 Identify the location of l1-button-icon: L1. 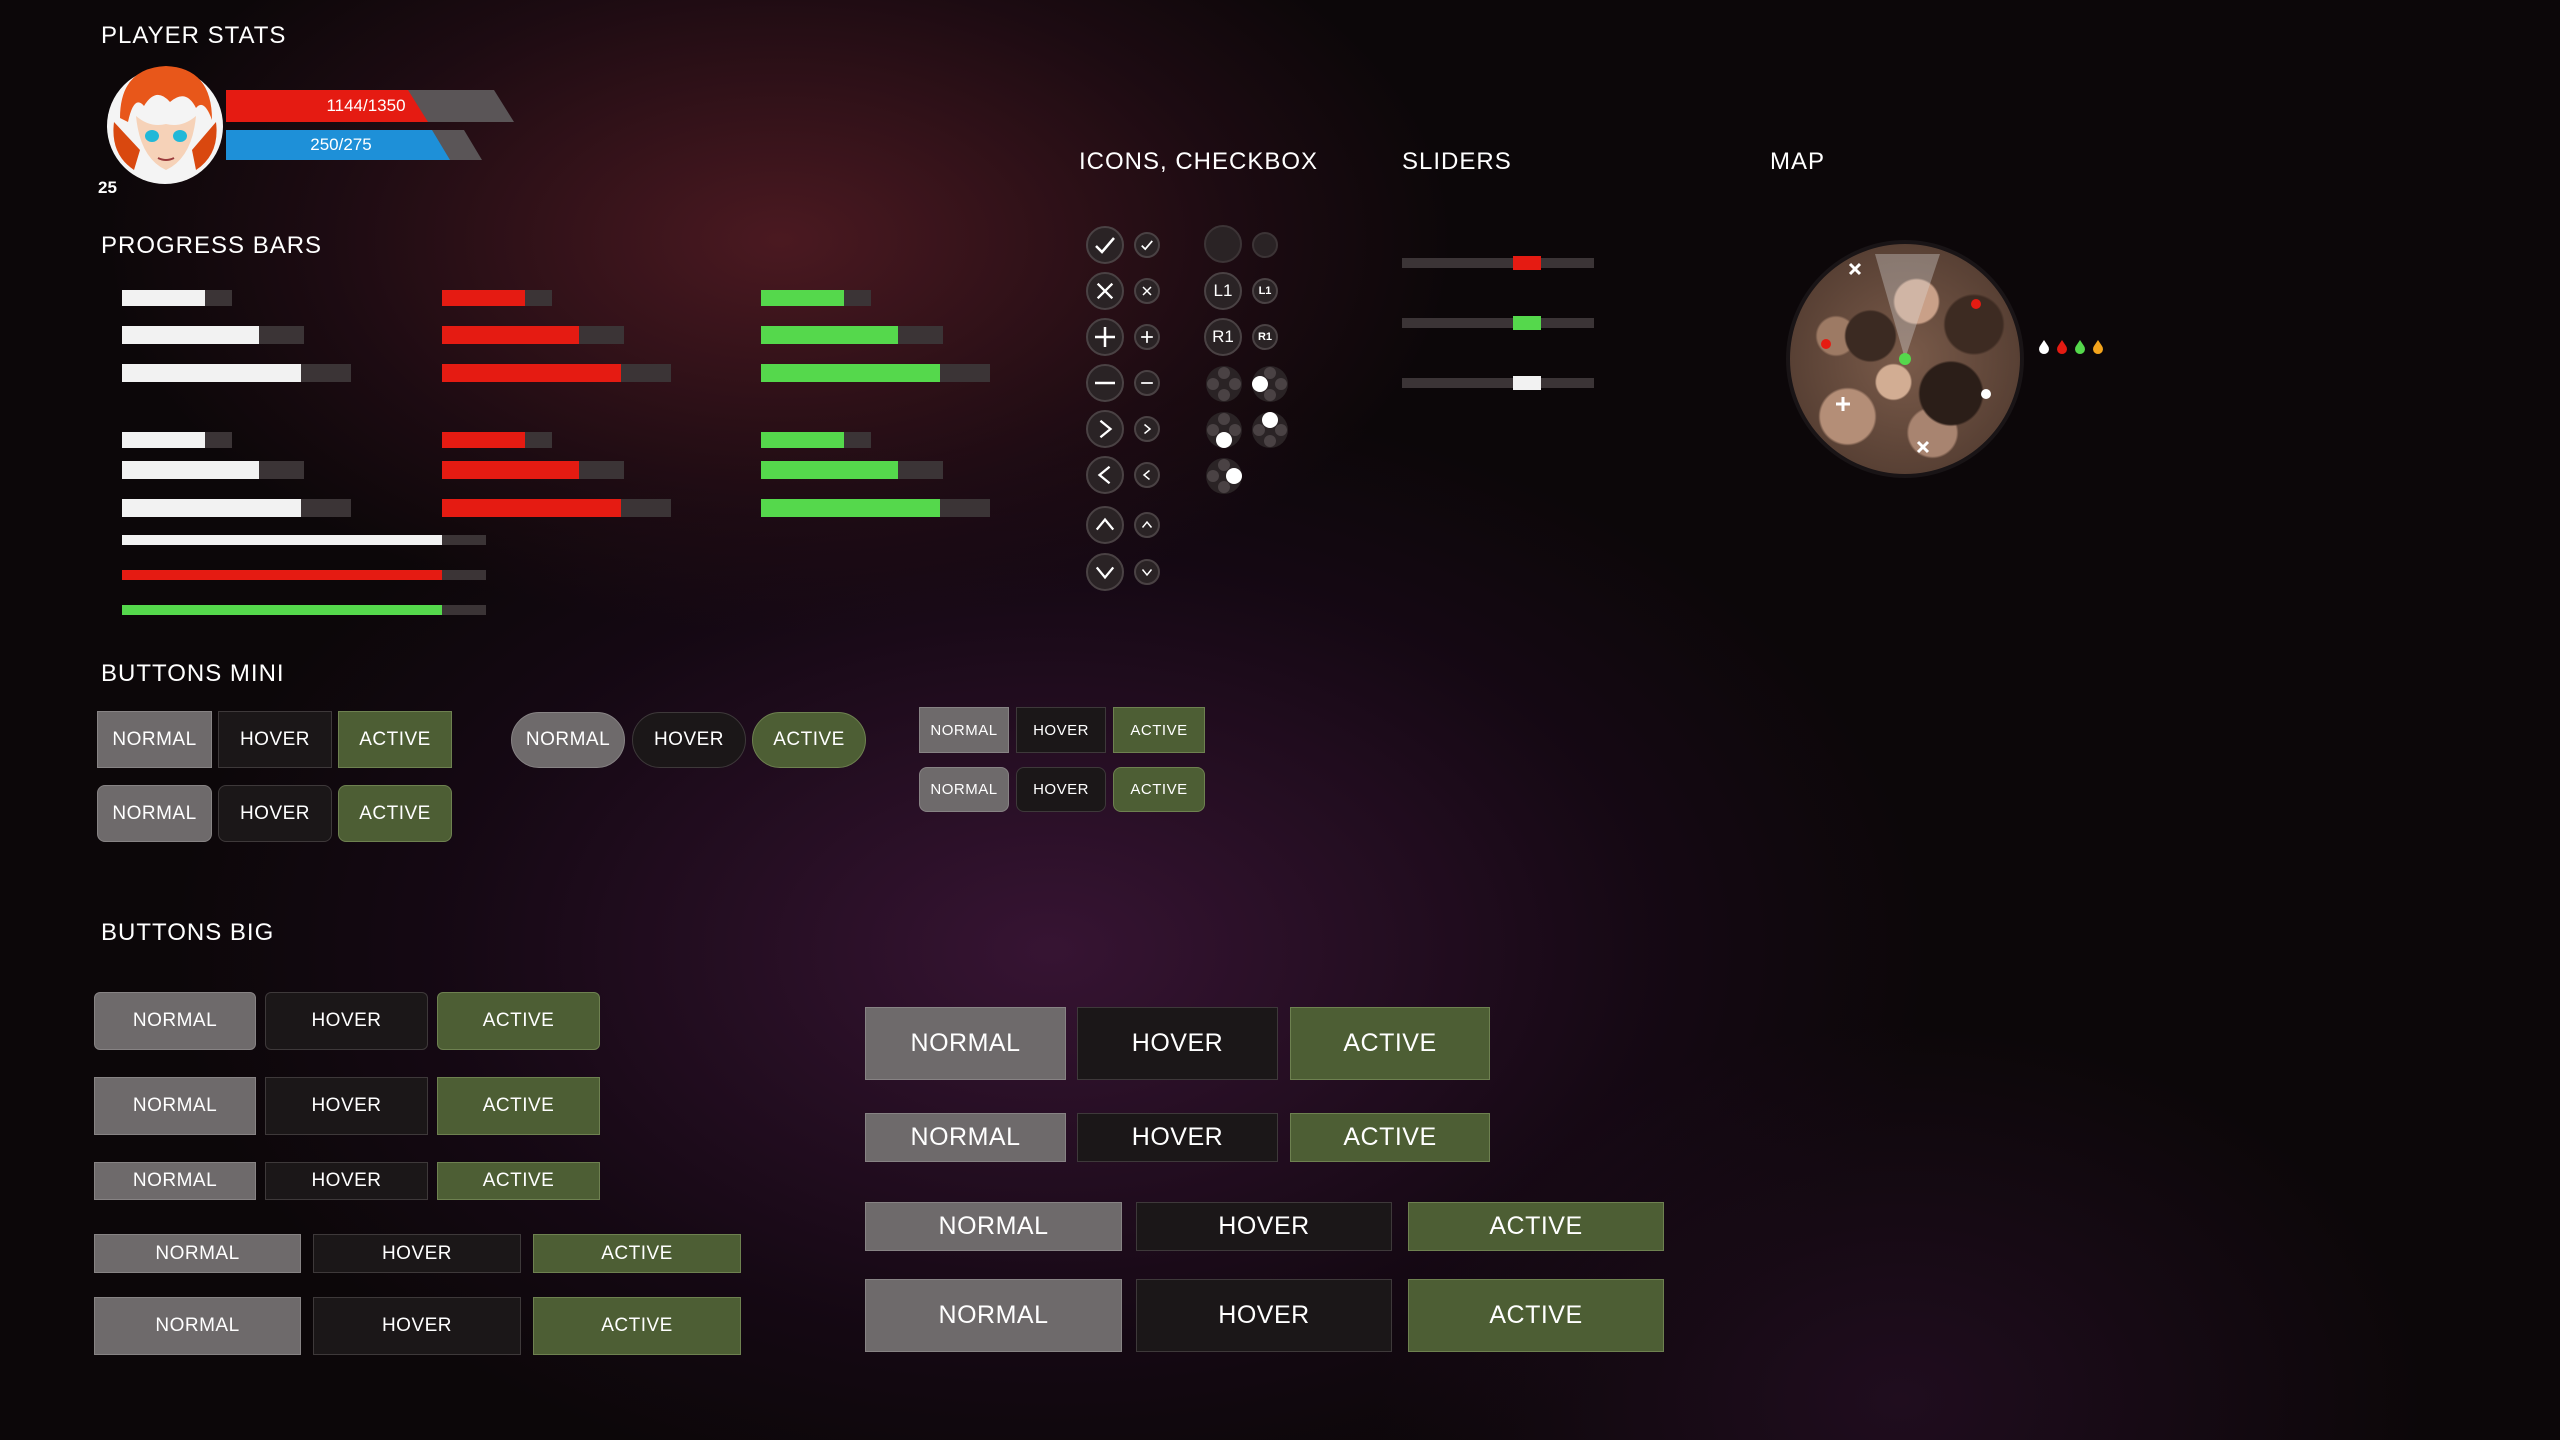
(1223, 291).